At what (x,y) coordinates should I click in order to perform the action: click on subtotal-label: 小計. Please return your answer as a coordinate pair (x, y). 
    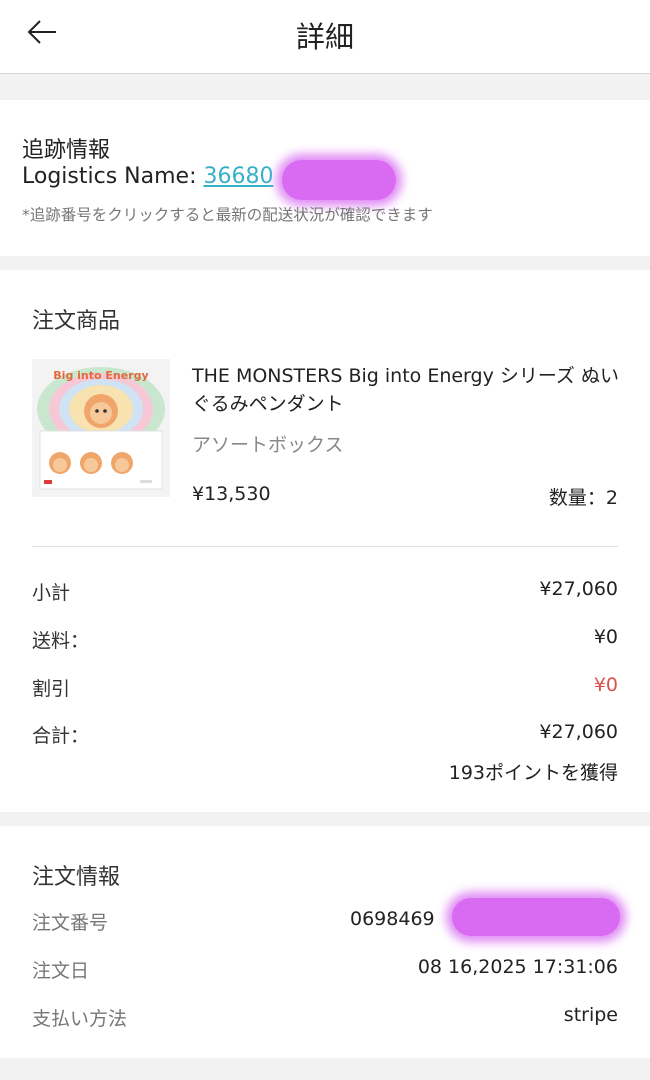
    Looking at the image, I should click on (51, 593).